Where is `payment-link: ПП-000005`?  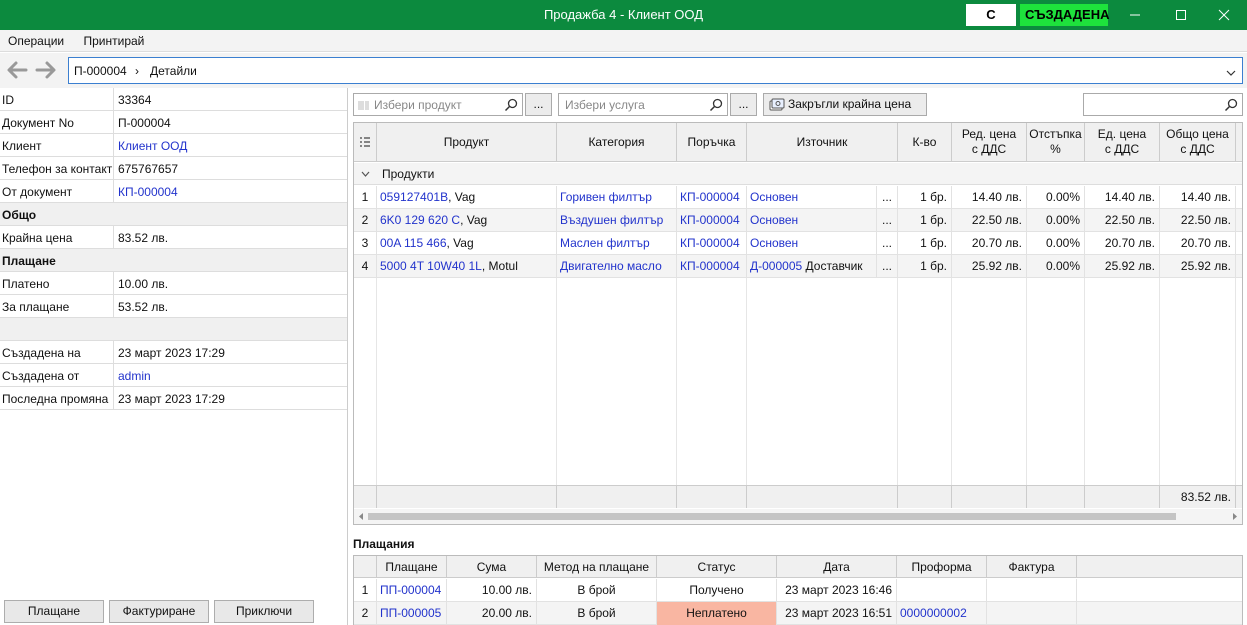 payment-link: ПП-000005 is located at coordinates (412, 613).